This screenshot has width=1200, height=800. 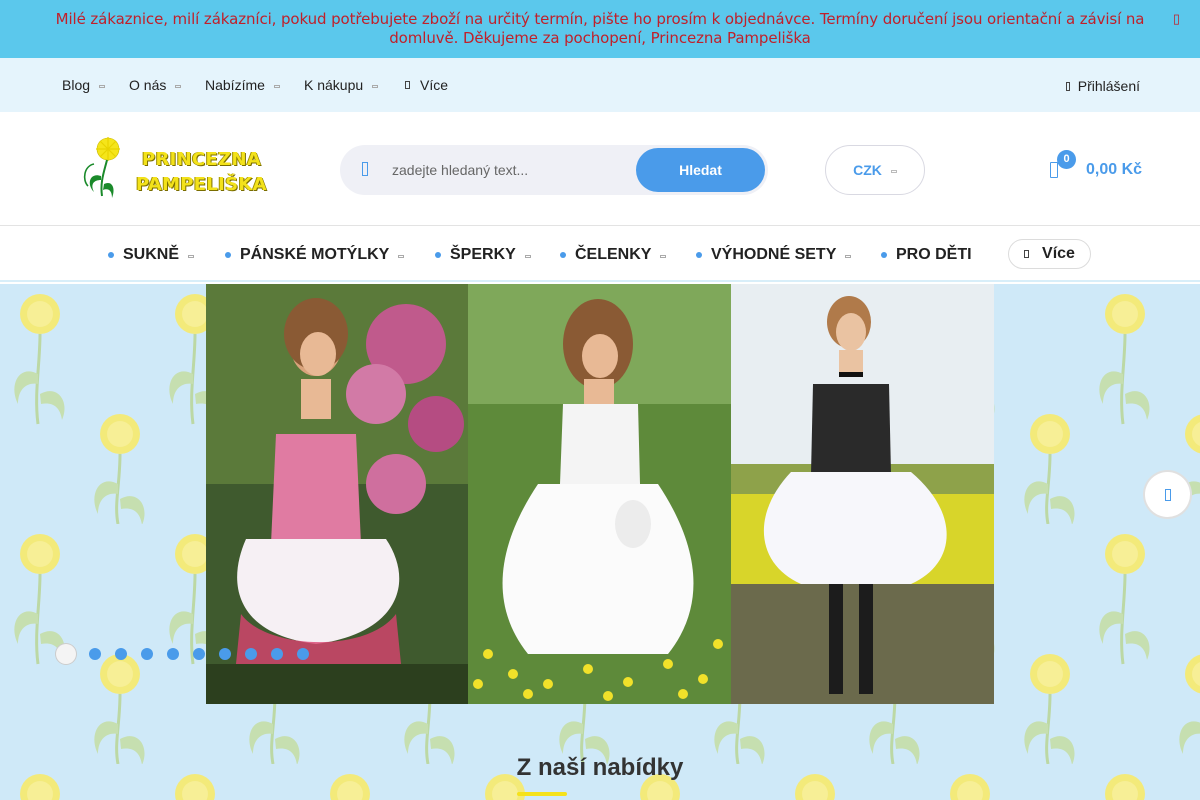 I want to click on category-item-kids: PRO DĚTI, so click(x=926, y=255).